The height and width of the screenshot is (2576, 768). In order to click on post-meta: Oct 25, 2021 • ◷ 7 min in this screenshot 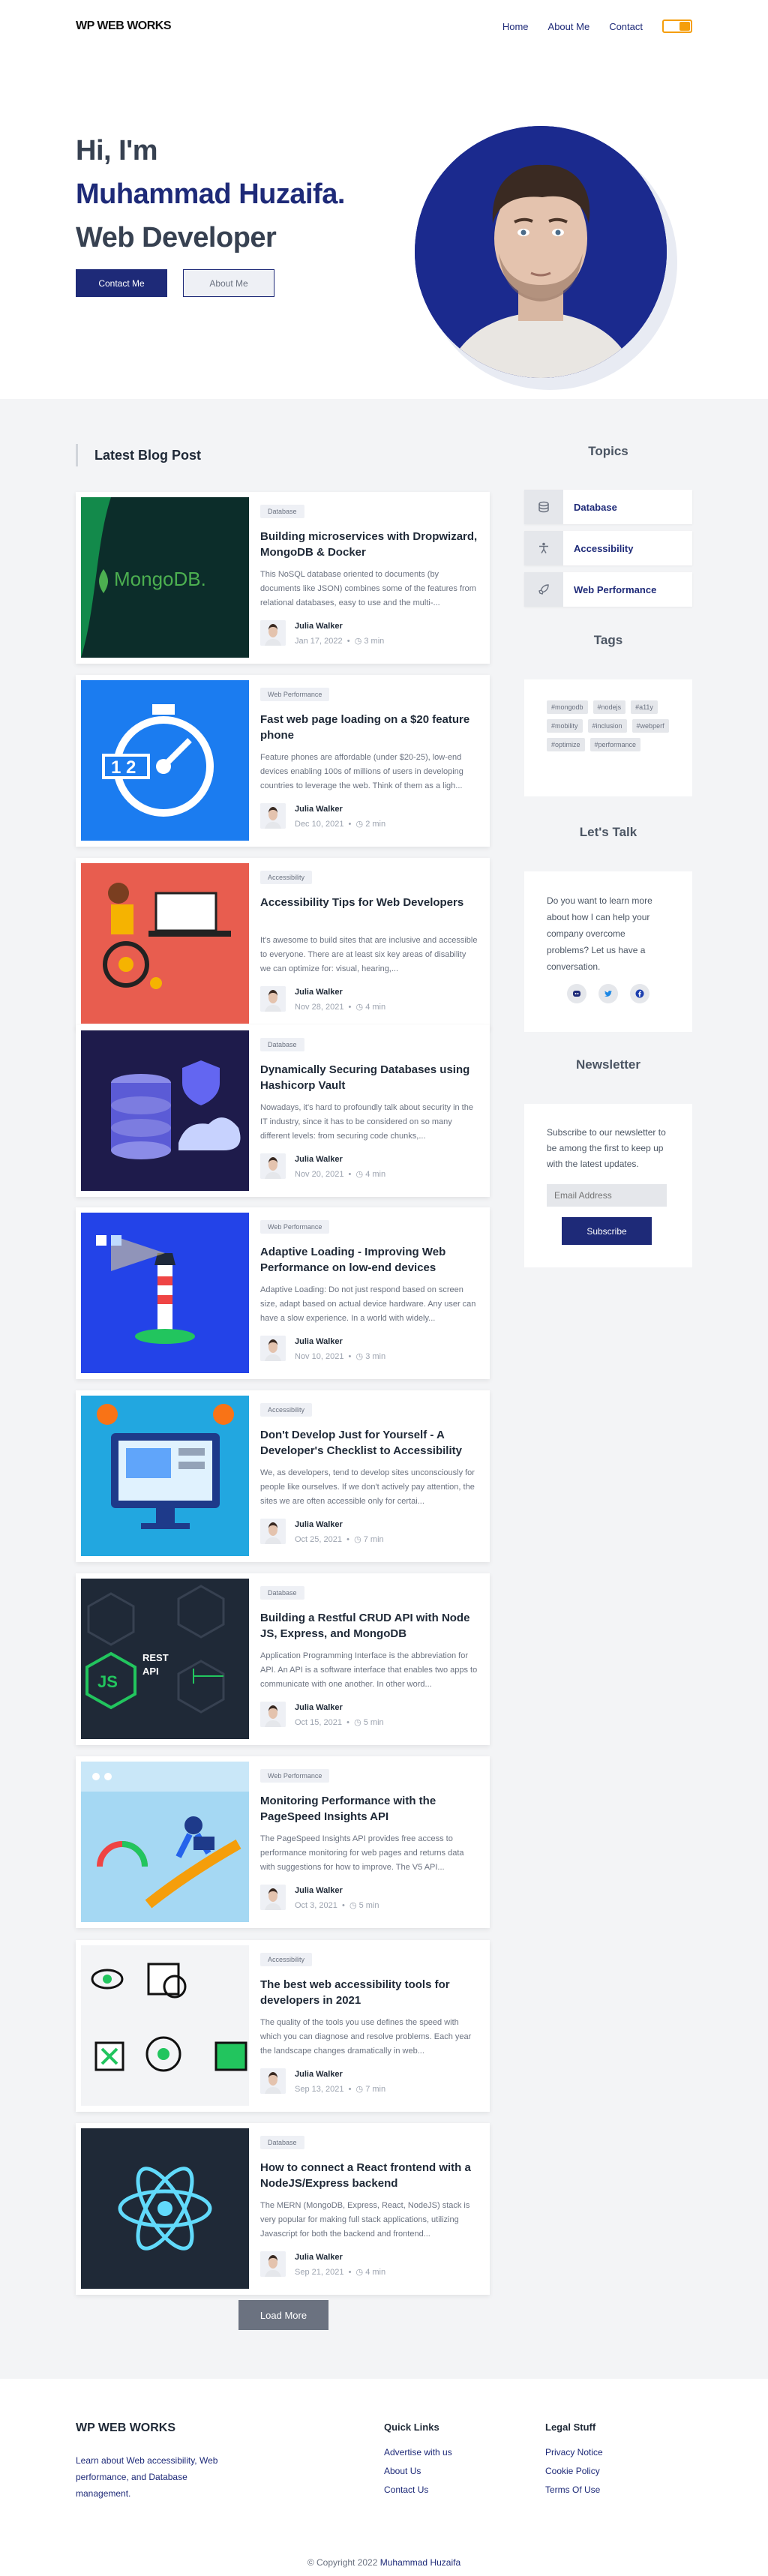, I will do `click(339, 1540)`.